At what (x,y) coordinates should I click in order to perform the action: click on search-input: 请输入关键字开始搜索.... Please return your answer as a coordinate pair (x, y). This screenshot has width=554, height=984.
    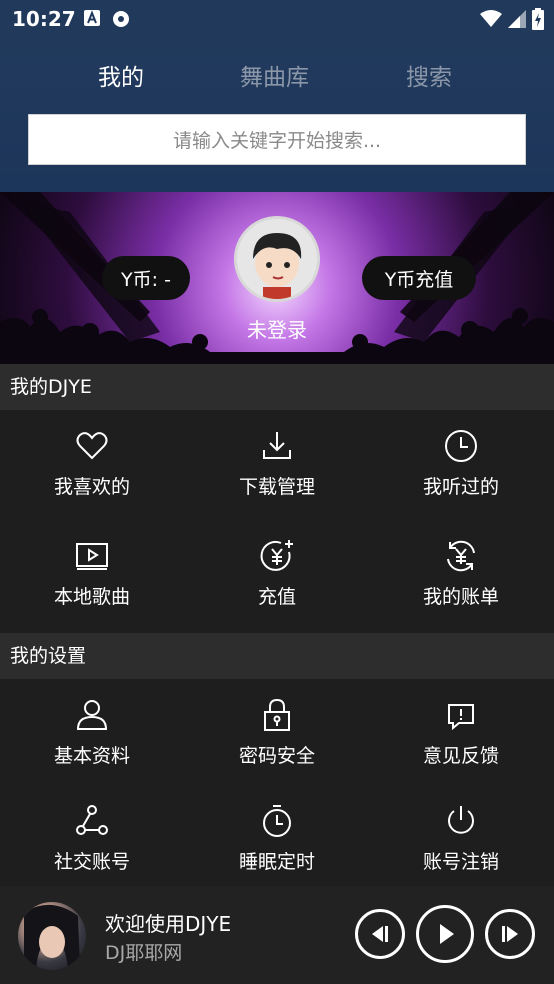
    Looking at the image, I should click on (277, 139).